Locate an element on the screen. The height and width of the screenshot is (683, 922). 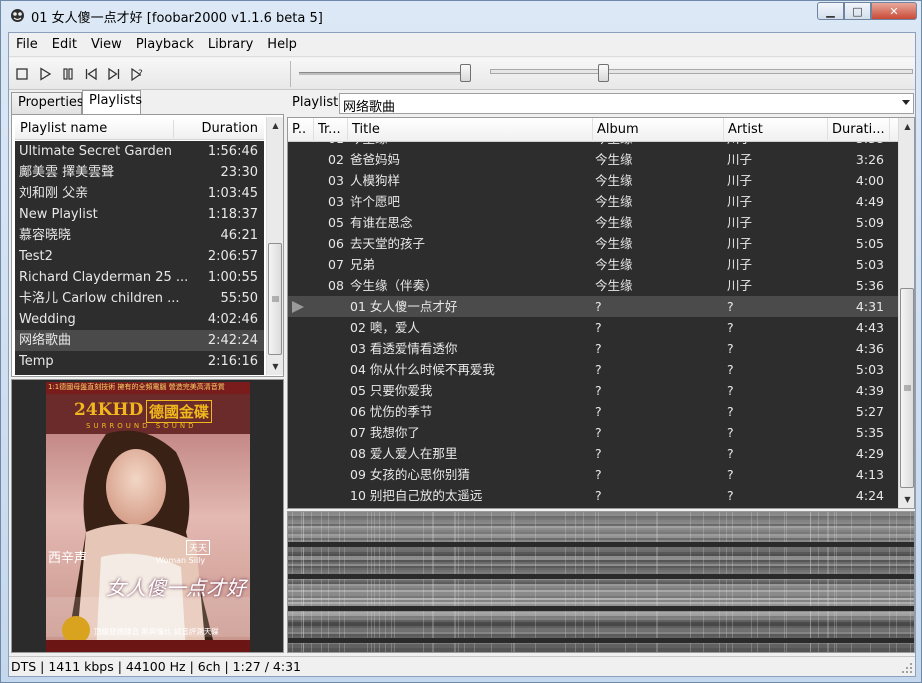
column-divider is located at coordinates (173, 129).